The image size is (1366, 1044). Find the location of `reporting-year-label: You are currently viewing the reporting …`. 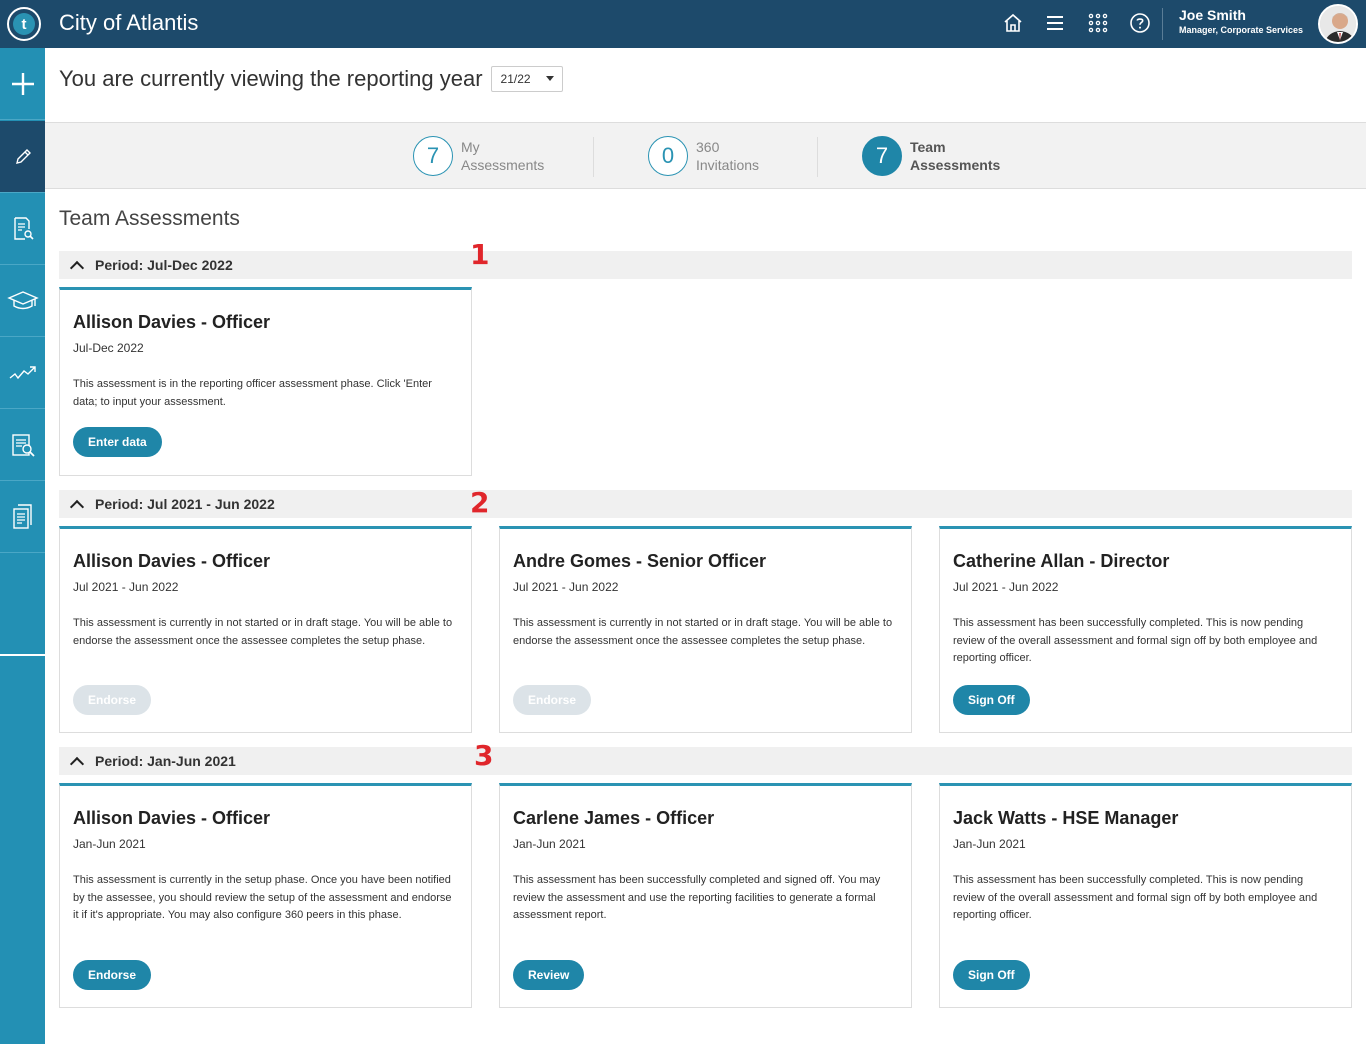

reporting-year-label: You are currently viewing the reporting … is located at coordinates (271, 78).